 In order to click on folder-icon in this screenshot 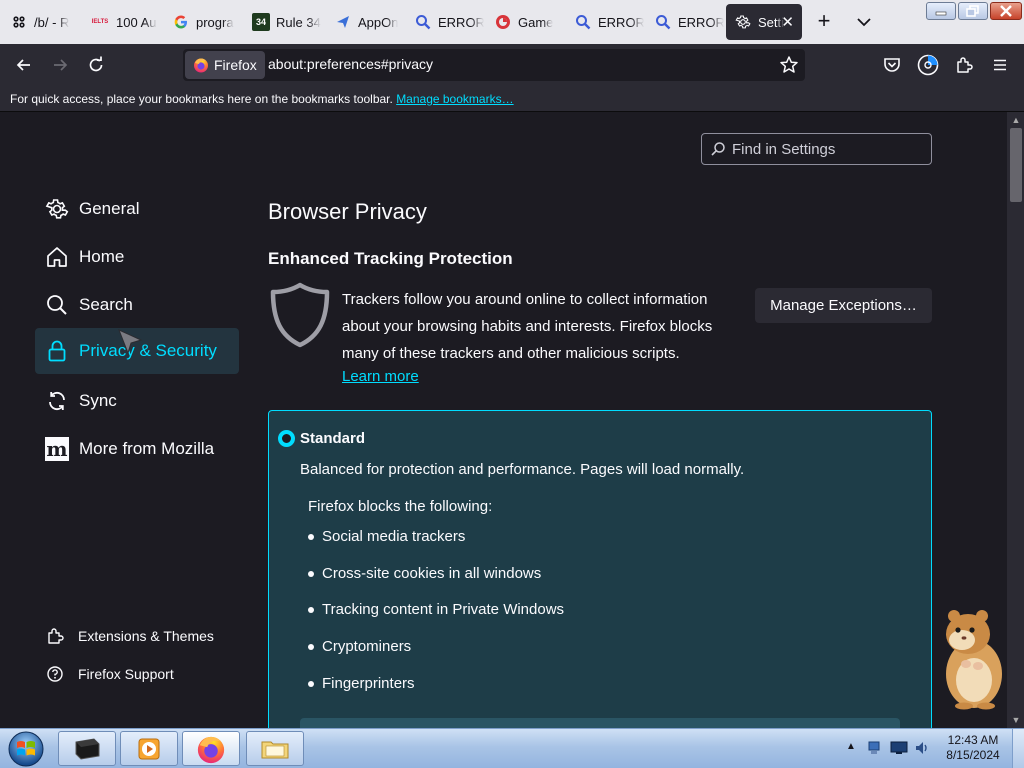, I will do `click(275, 749)`.